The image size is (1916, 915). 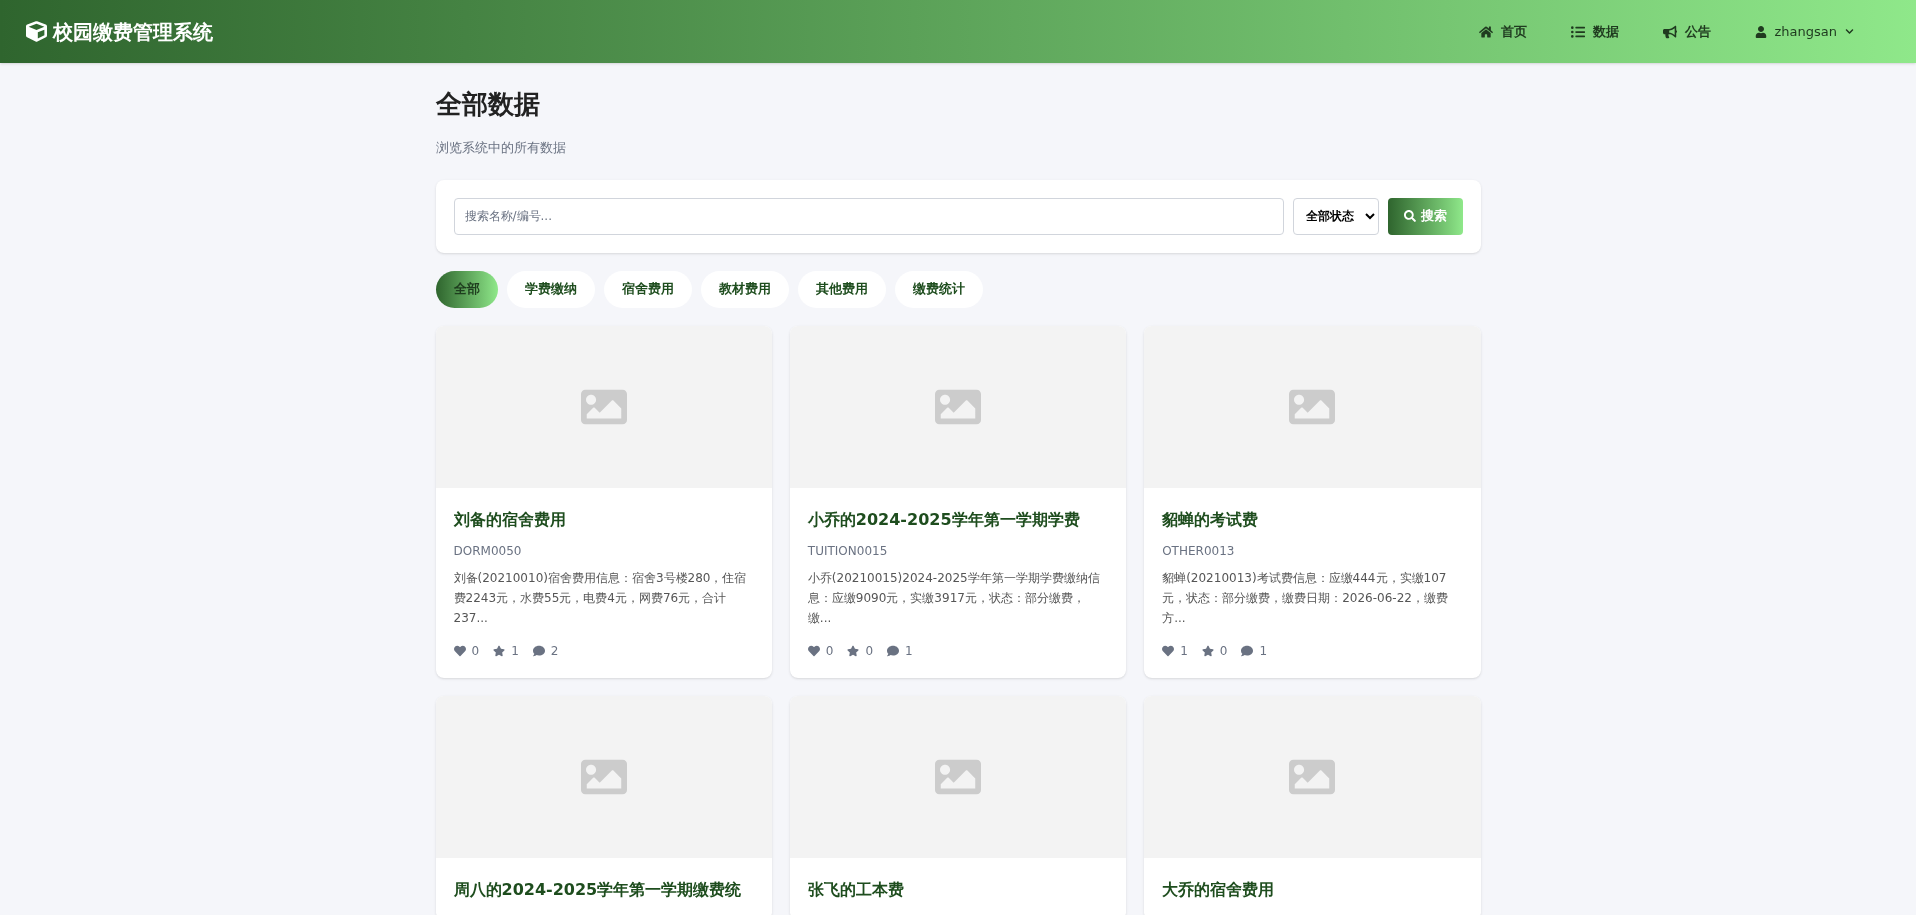 What do you see at coordinates (603, 519) in the screenshot?
I see `card-title: 刘备的宿舍费用` at bounding box center [603, 519].